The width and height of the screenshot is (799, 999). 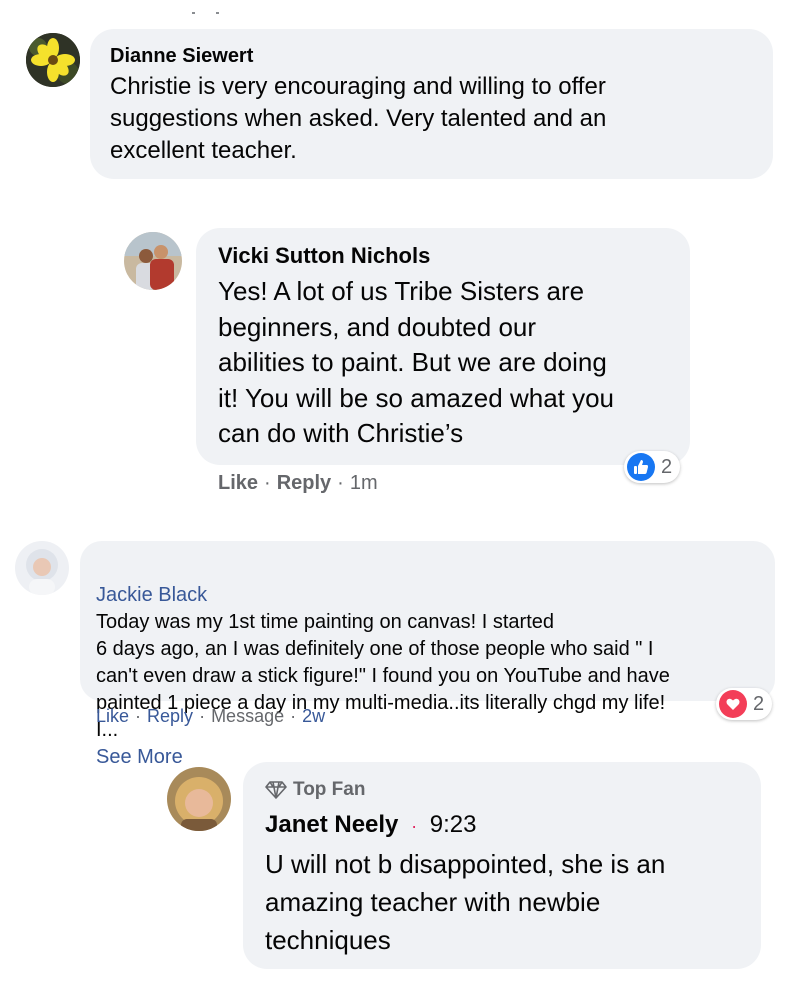 I want to click on comment-timestamp: 1m, so click(x=364, y=483).